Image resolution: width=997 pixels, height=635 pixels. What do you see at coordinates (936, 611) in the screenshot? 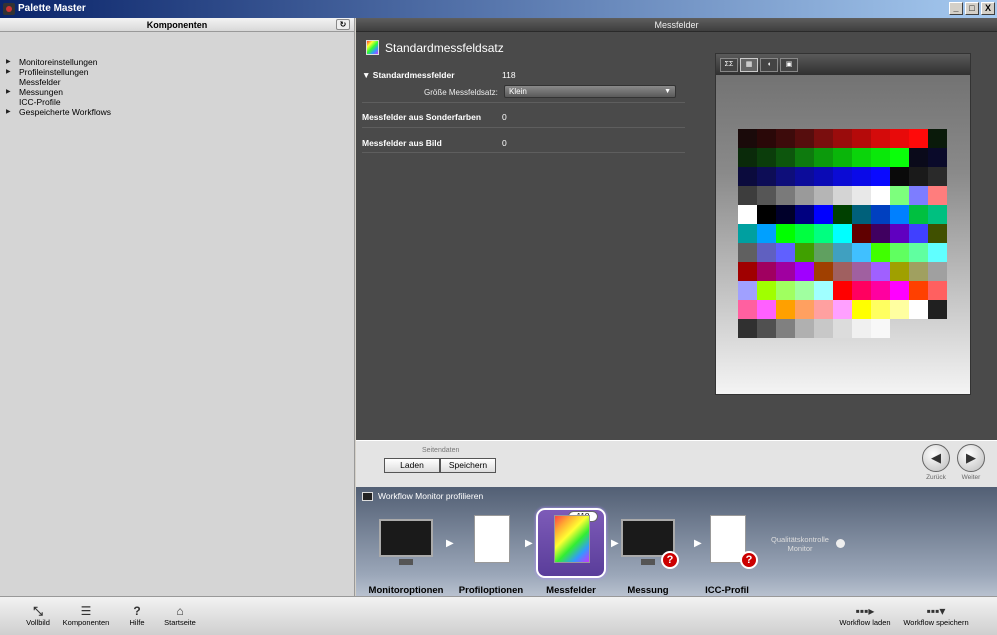
I see `workflow-save-icon: ▪▪▪▾` at bounding box center [936, 611].